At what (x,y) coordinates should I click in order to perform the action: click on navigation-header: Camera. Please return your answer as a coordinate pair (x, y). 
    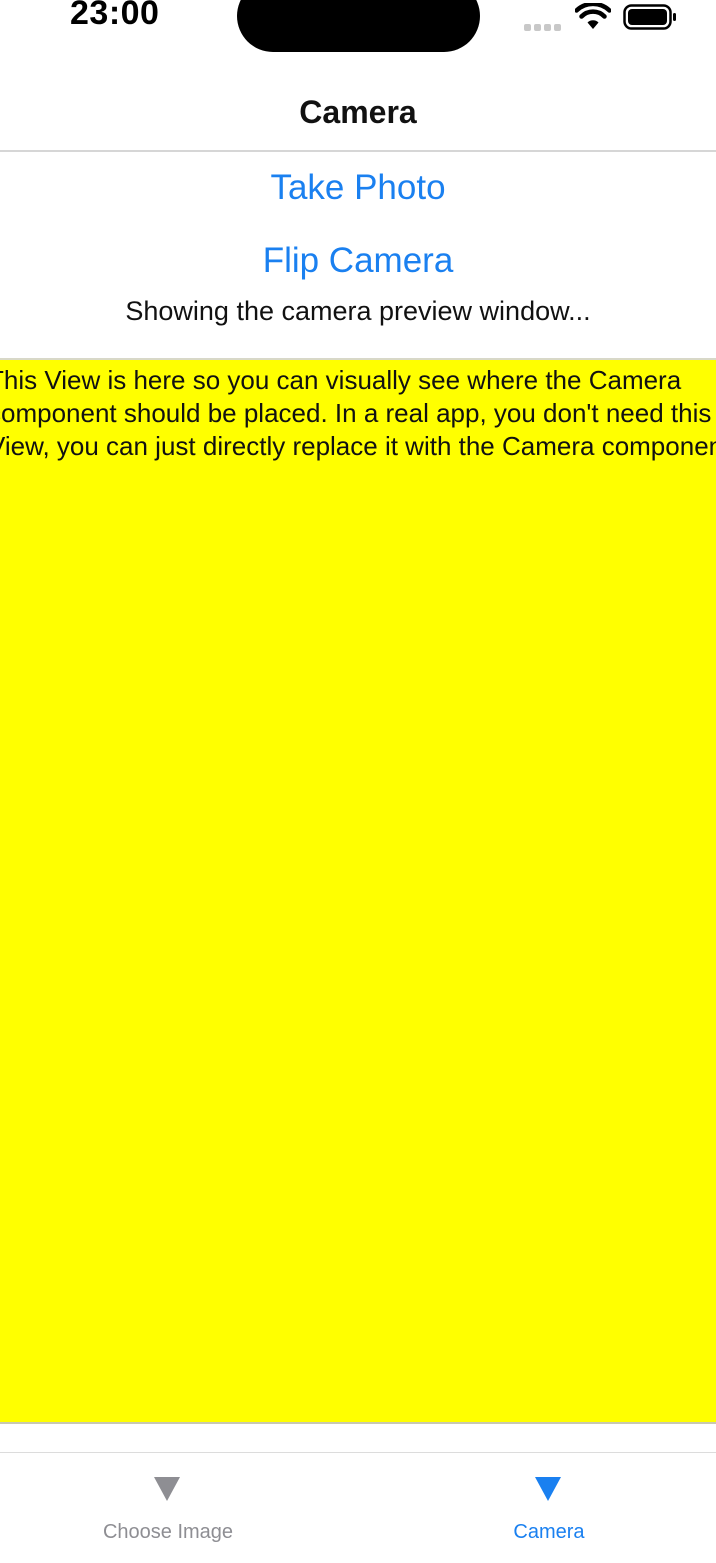
    Looking at the image, I should click on (358, 104).